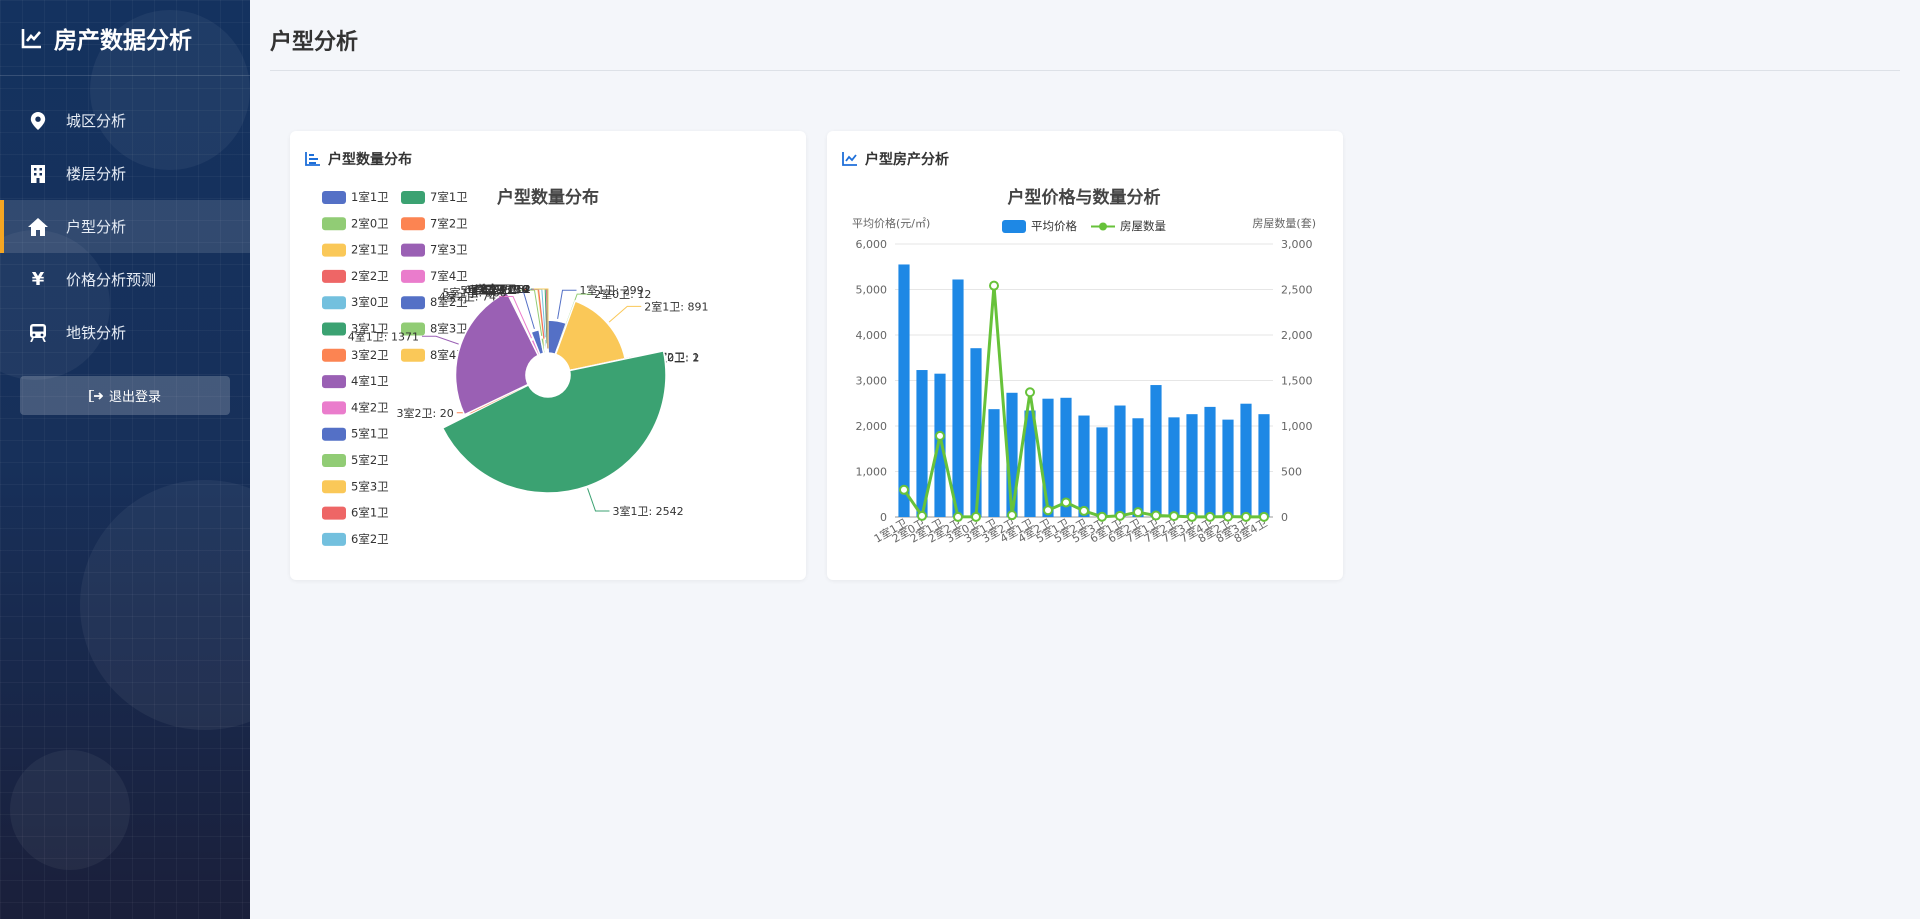 Image resolution: width=1920 pixels, height=919 pixels. Describe the element at coordinates (355, 539) in the screenshot. I see `legend-item: 6室2卫` at that location.